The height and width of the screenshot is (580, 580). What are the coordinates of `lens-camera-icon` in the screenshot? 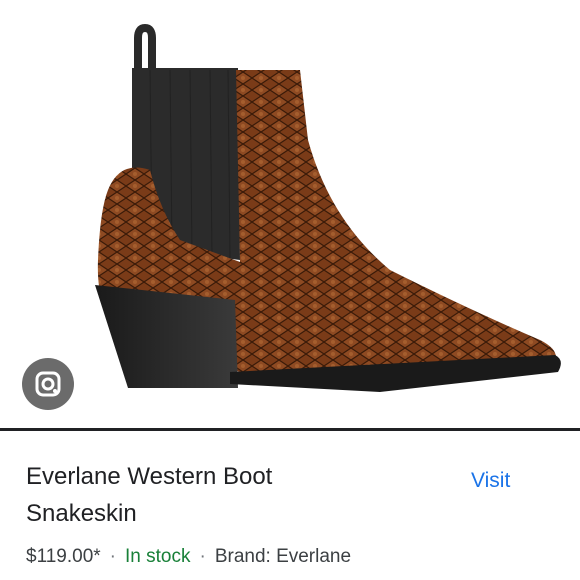 It's located at (48, 384).